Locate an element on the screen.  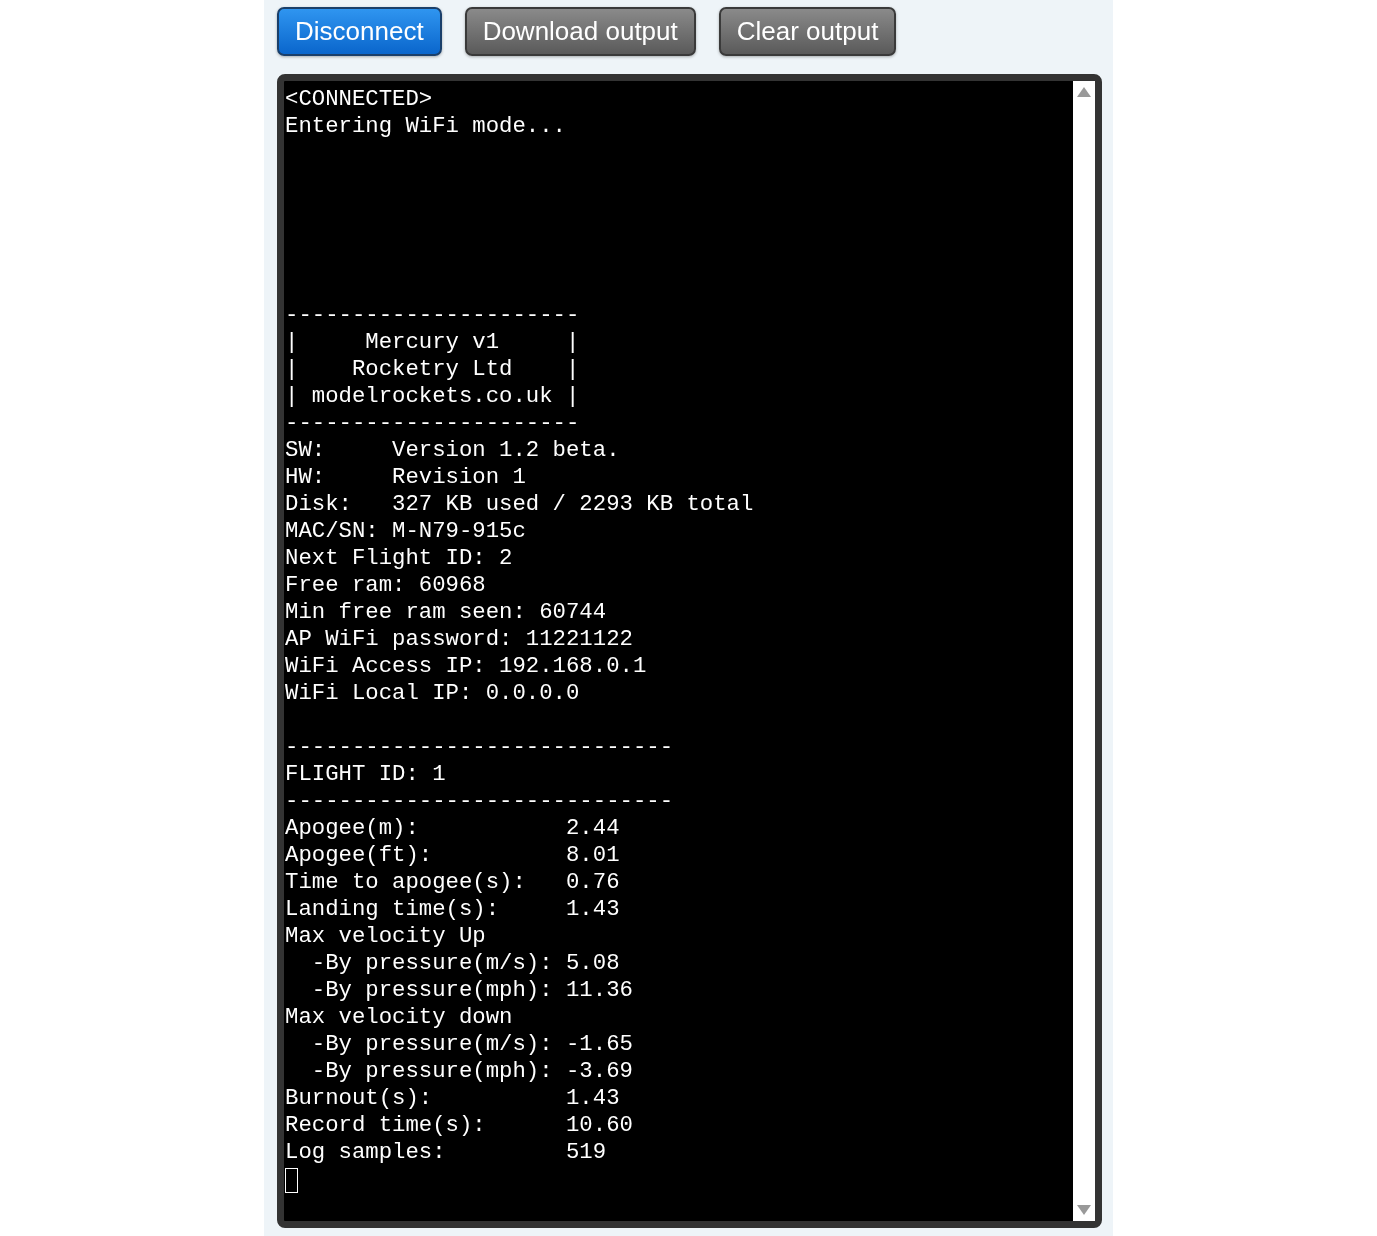
terminal-line: Max velocity Up is located at coordinates (385, 936).